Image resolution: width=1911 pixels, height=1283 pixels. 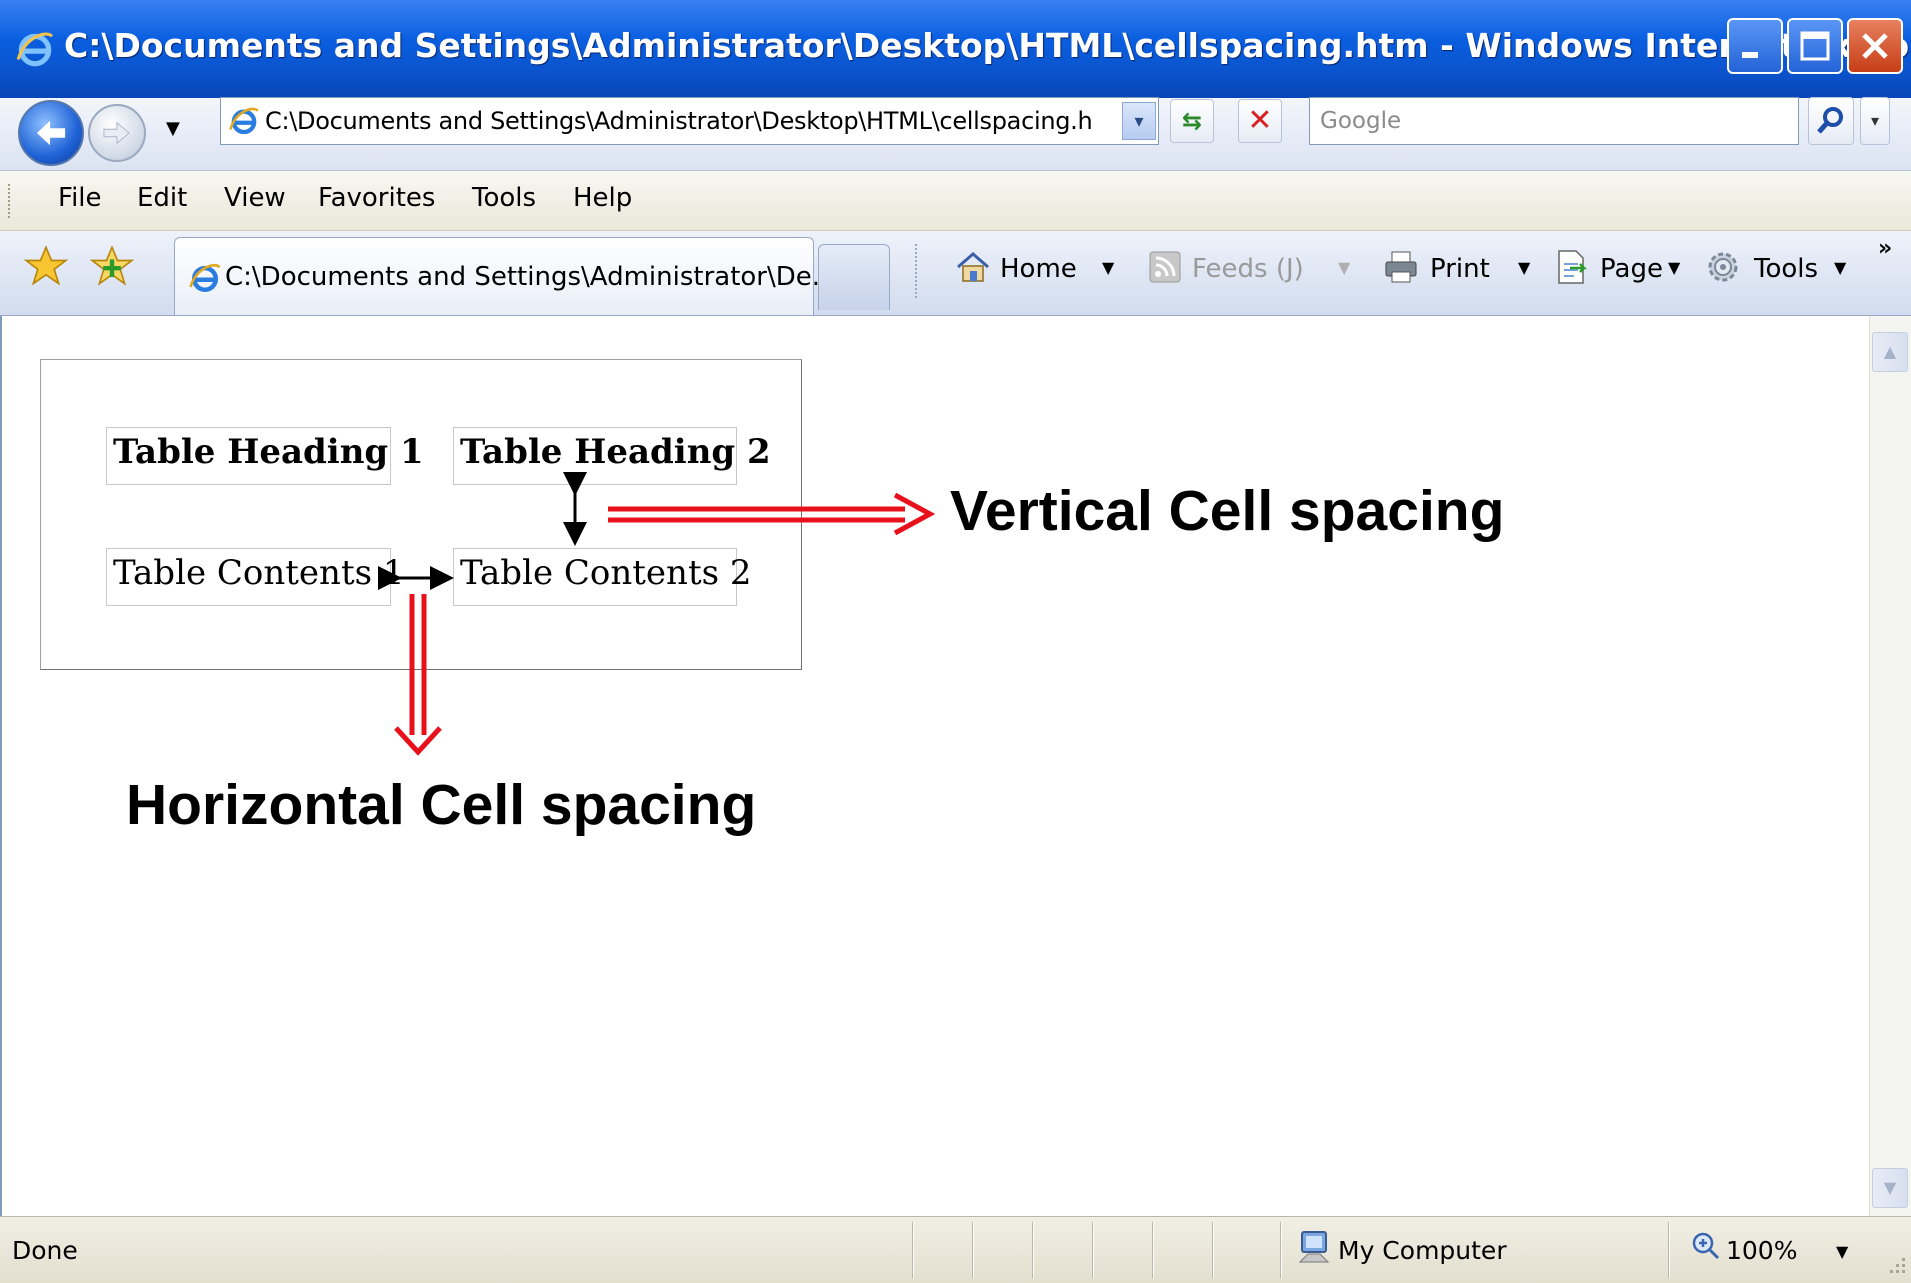 I want to click on scroll-down-arrow-icon: ▼, so click(x=1890, y=1188).